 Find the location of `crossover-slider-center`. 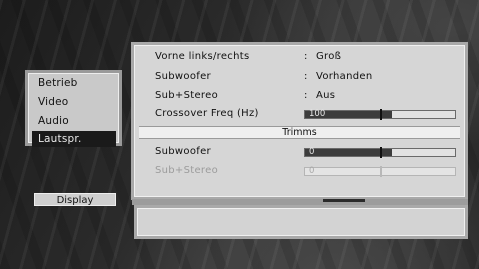

crossover-slider-center is located at coordinates (381, 114).